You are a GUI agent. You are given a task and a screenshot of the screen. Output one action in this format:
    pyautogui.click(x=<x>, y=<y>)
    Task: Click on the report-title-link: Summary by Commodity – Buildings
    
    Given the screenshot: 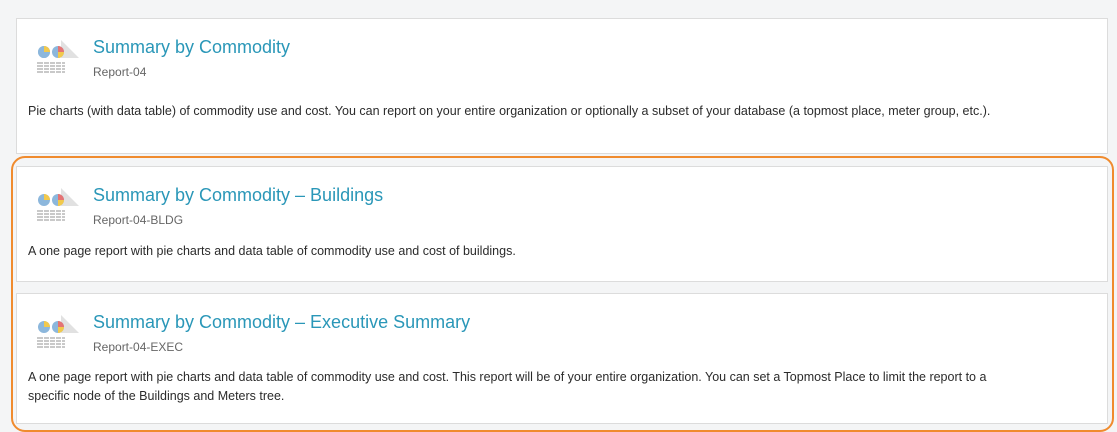 What is the action you would take?
    pyautogui.click(x=238, y=195)
    